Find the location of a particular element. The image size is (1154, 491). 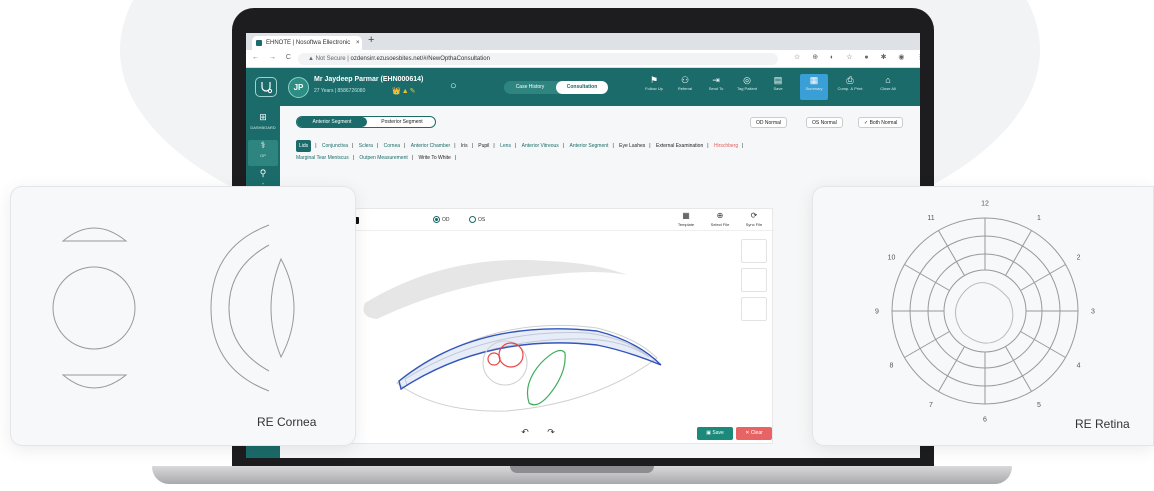

stethoscope-icon is located at coordinates (267, 88).